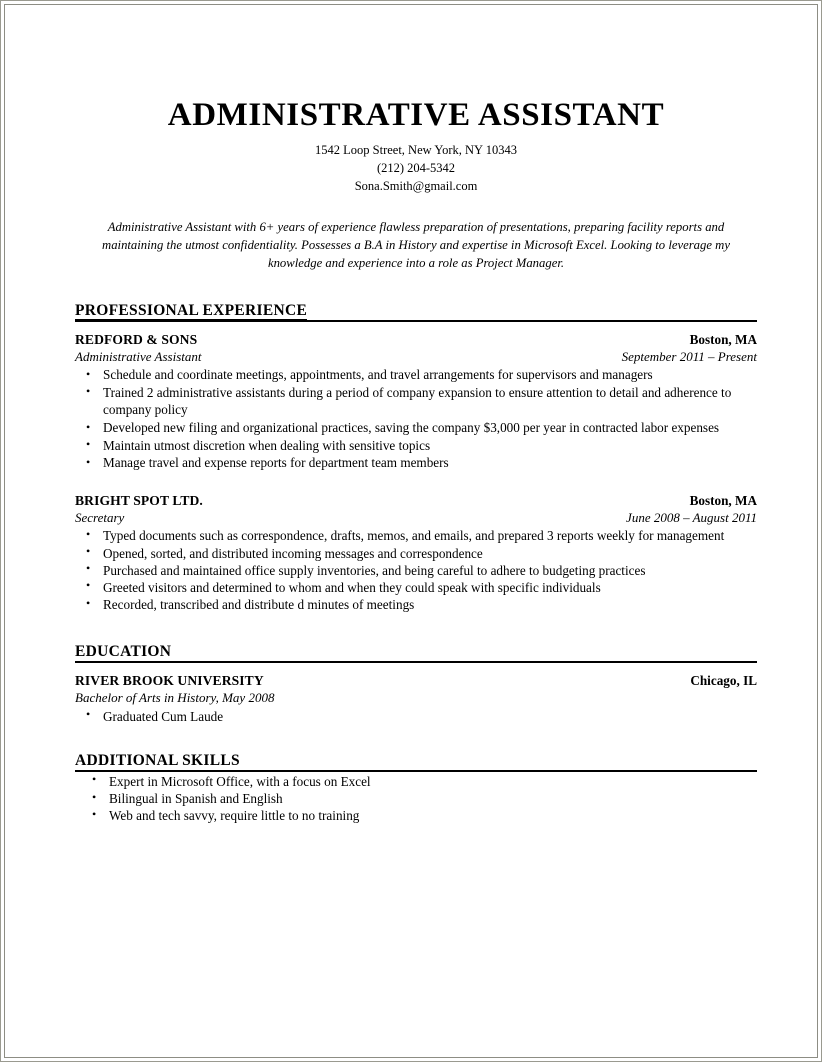  What do you see at coordinates (100, 517) in the screenshot?
I see `job-title: Secretary` at bounding box center [100, 517].